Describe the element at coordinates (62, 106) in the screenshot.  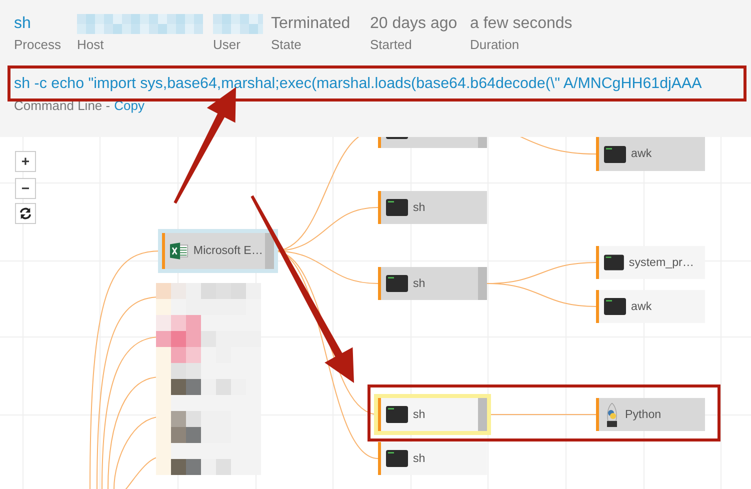
I see `command-line-label: Command Line -` at that location.